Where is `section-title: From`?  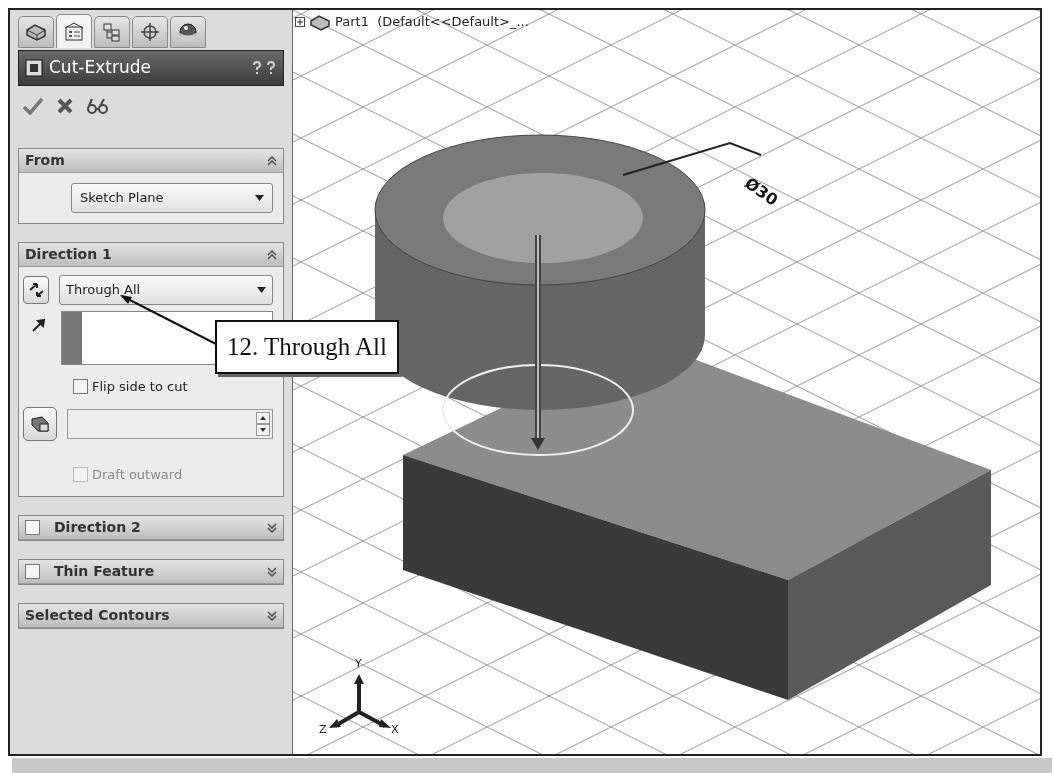
section-title: From is located at coordinates (45, 160).